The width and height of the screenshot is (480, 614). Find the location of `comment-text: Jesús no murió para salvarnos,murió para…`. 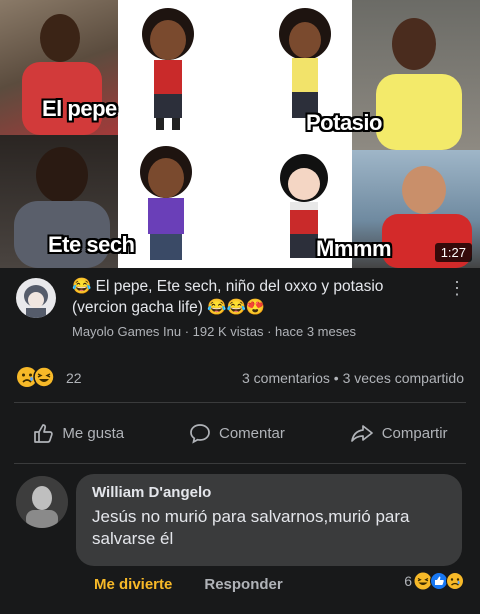

comment-text: Jesús no murió para salvarnos,murió para… is located at coordinates (251, 527).